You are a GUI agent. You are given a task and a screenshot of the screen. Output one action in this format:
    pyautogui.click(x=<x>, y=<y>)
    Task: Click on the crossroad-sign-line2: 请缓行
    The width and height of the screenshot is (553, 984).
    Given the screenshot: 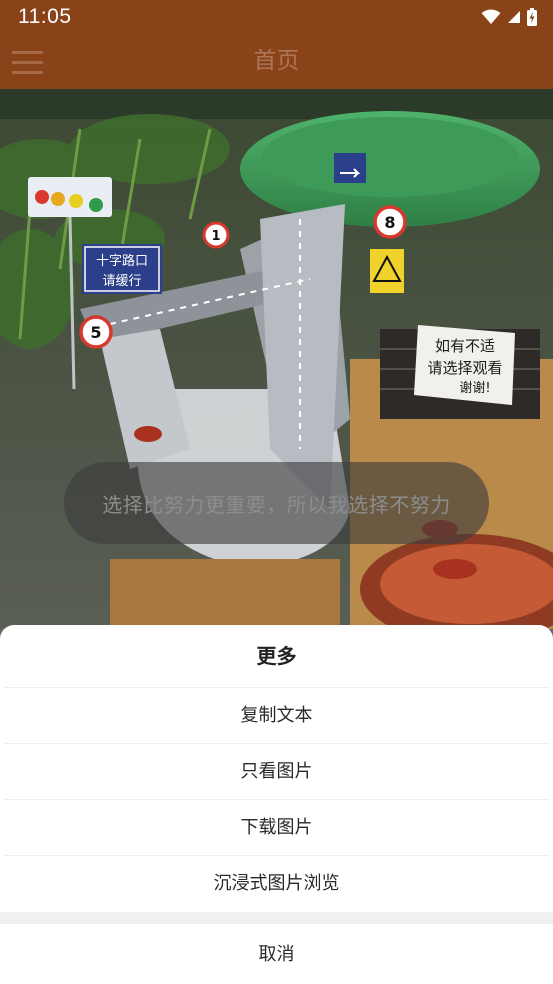 What is the action you would take?
    pyautogui.click(x=121, y=281)
    